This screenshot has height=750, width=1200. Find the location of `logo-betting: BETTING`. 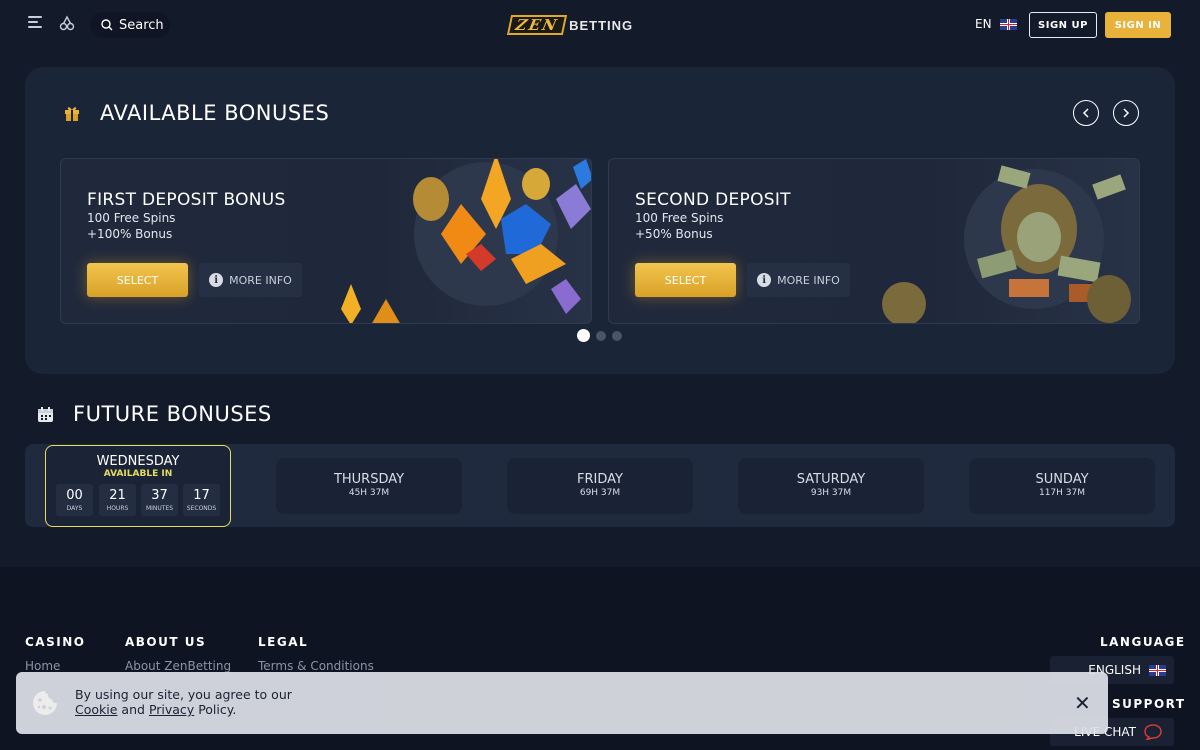

logo-betting: BETTING is located at coordinates (601, 25).